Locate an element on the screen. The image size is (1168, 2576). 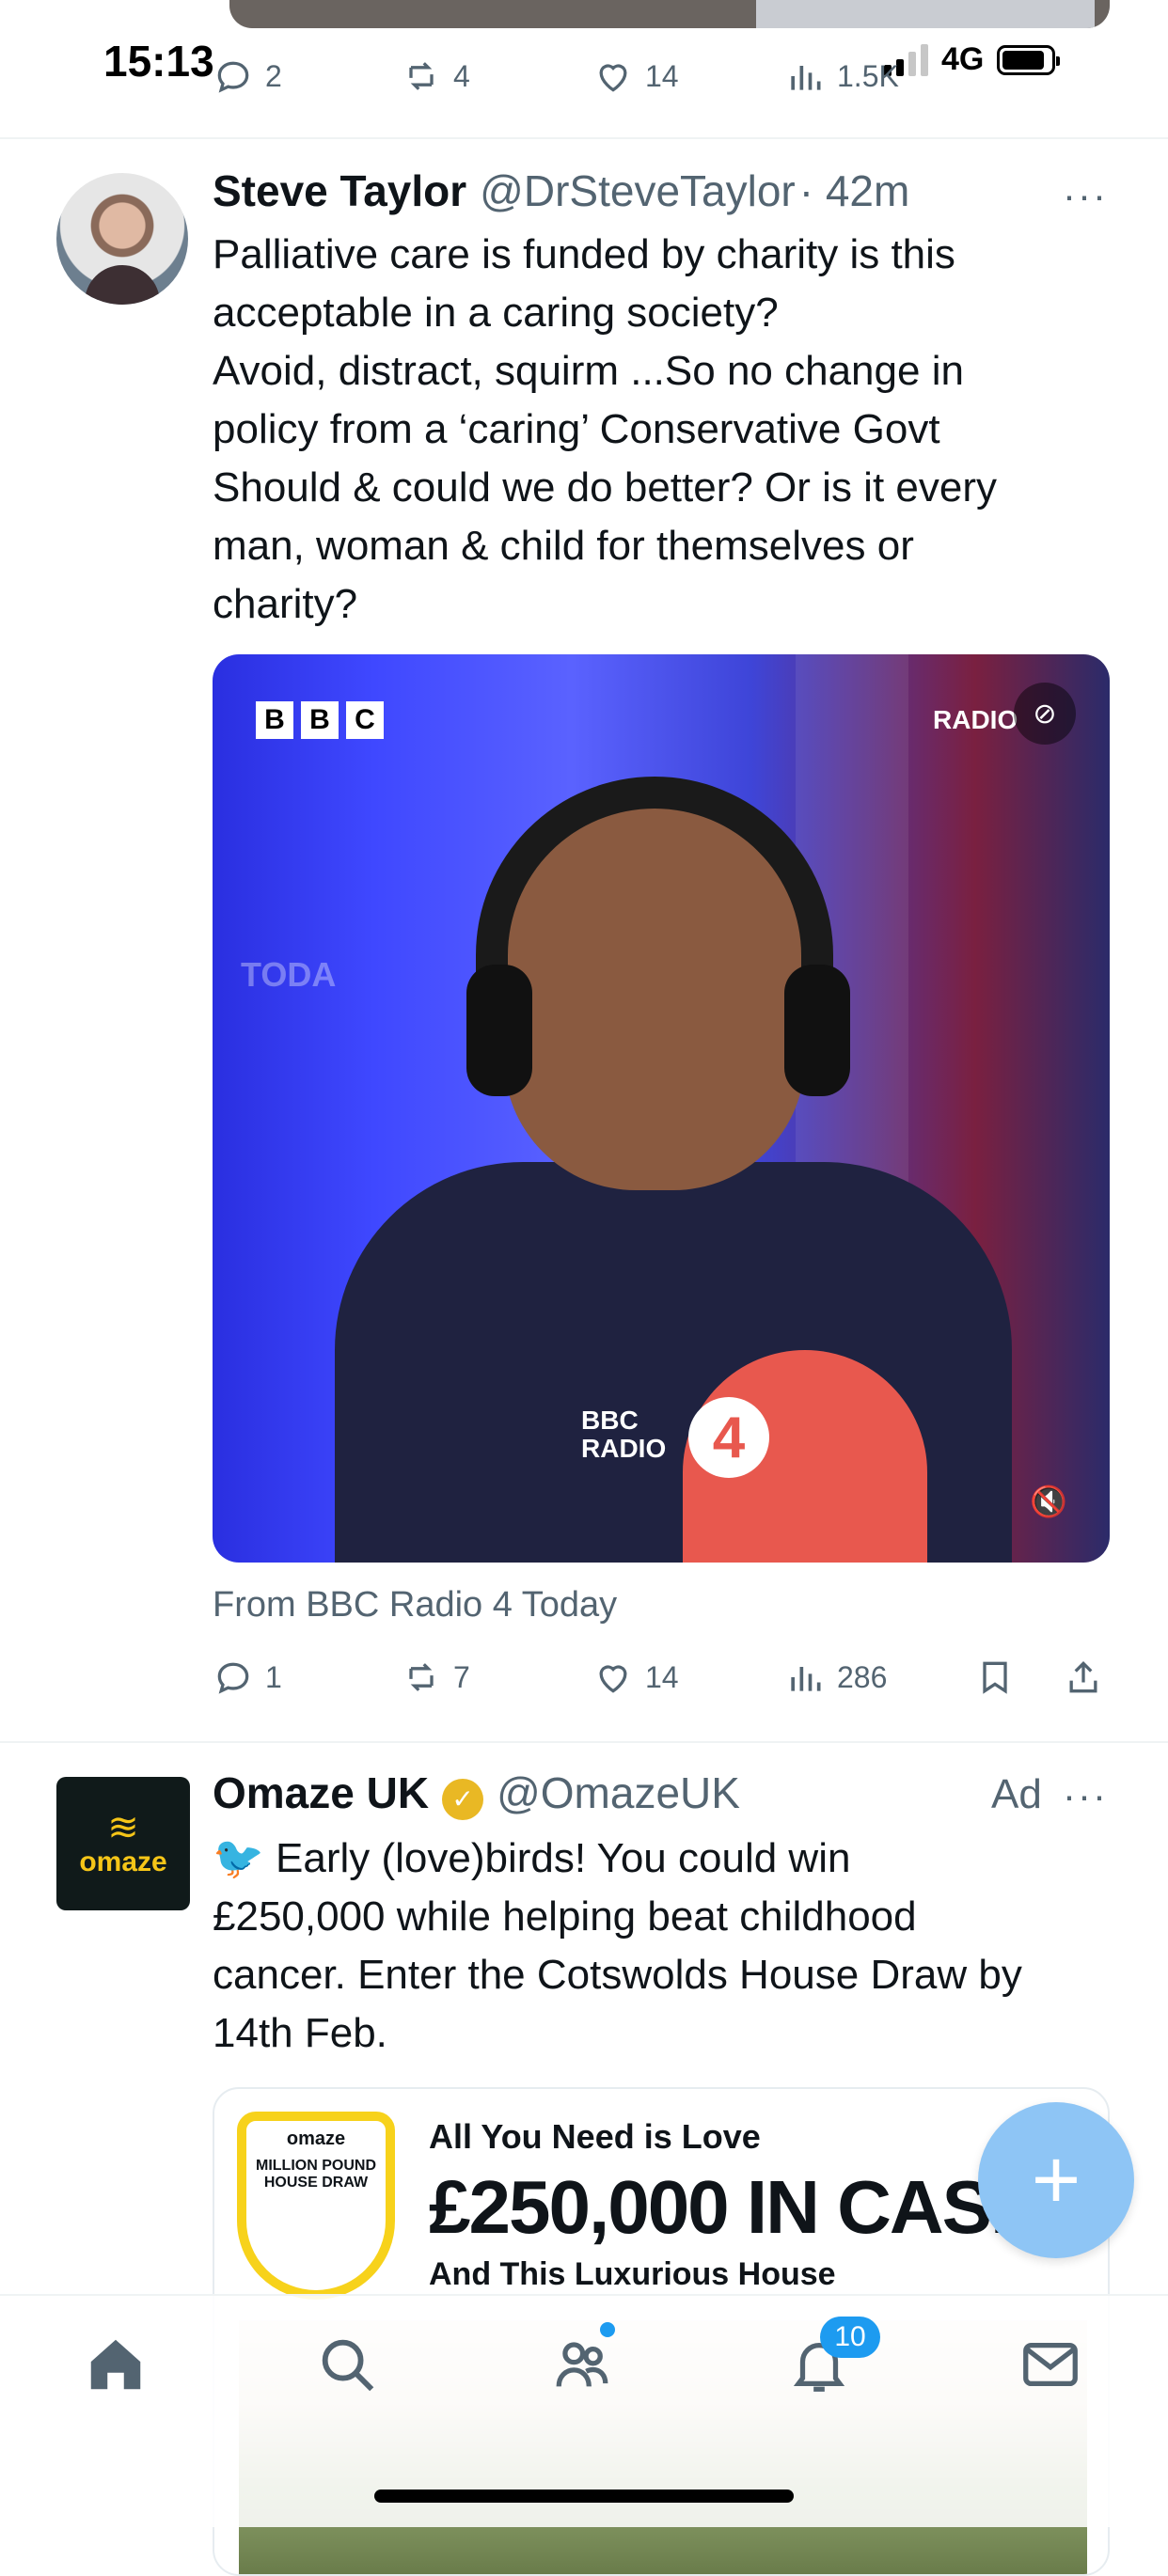
retweet-button: 4 is located at coordinates (435, 76).